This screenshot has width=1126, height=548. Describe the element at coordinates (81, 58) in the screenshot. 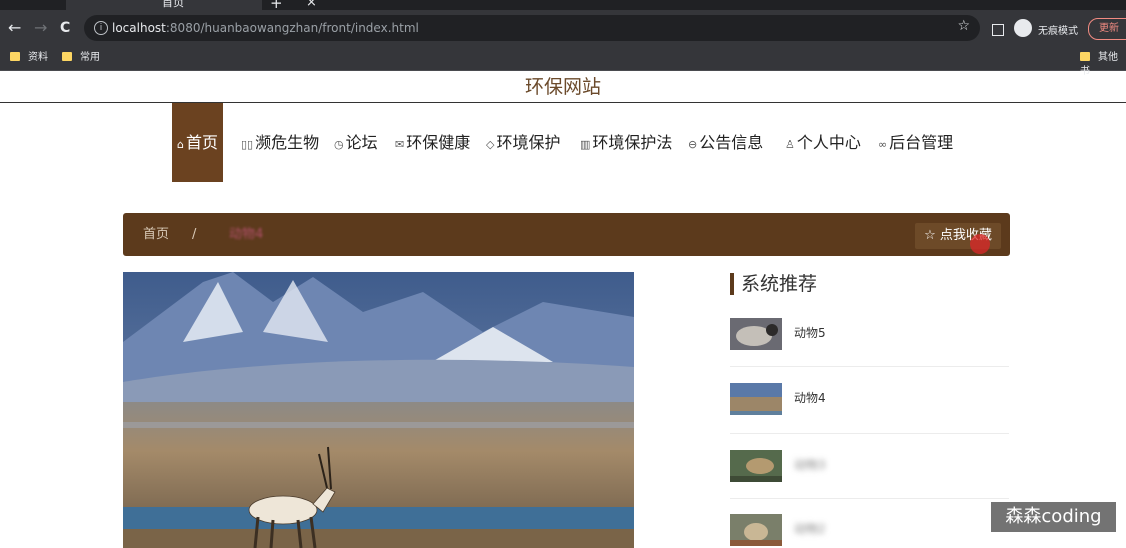

I see `bookmark-folder: 常用` at that location.